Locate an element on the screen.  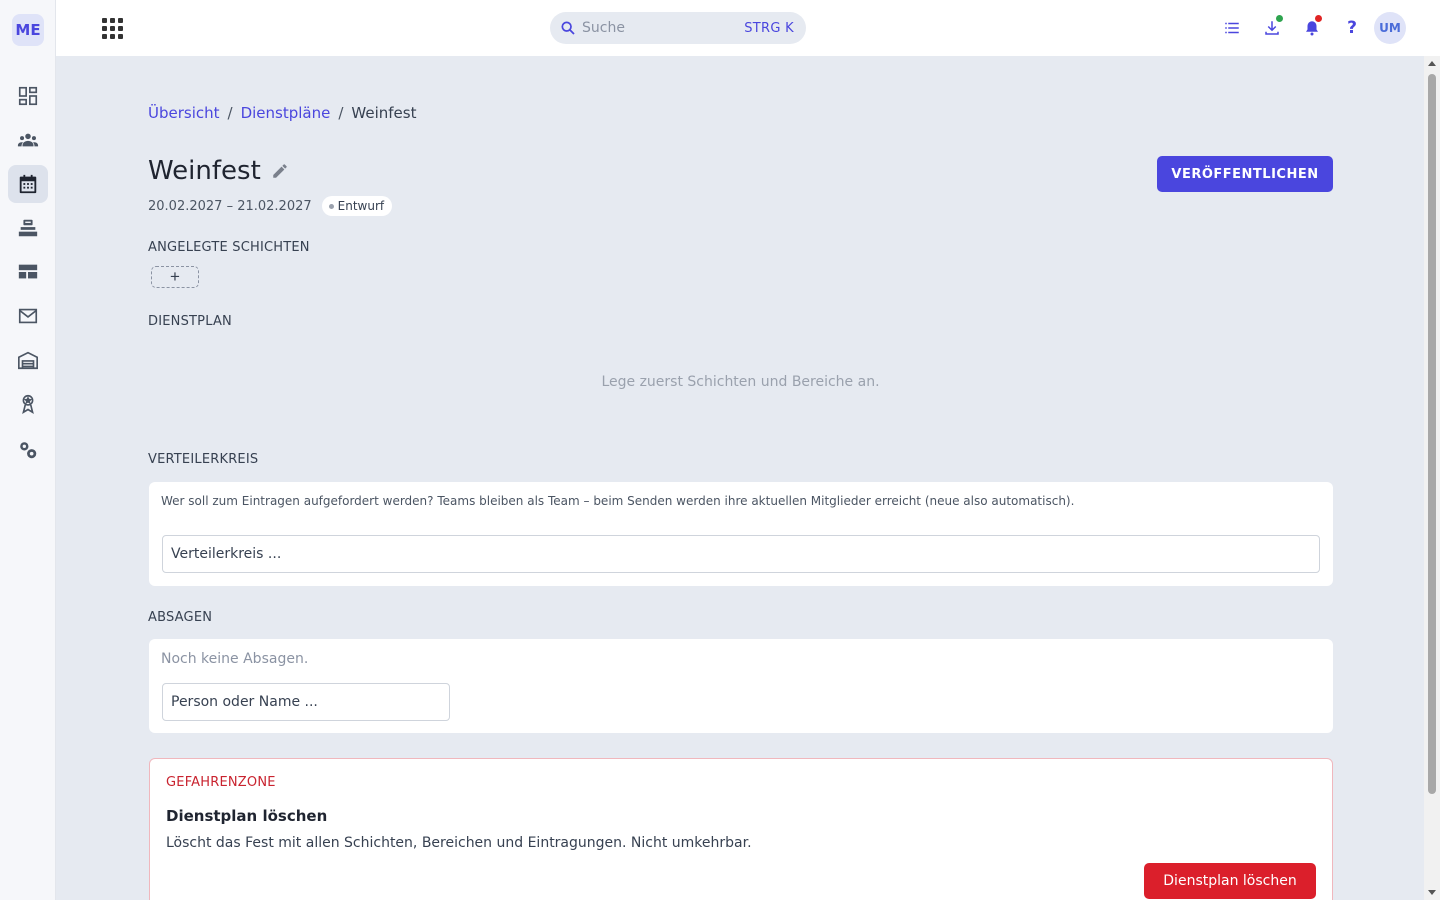
nav-tables is located at coordinates (28, 272).